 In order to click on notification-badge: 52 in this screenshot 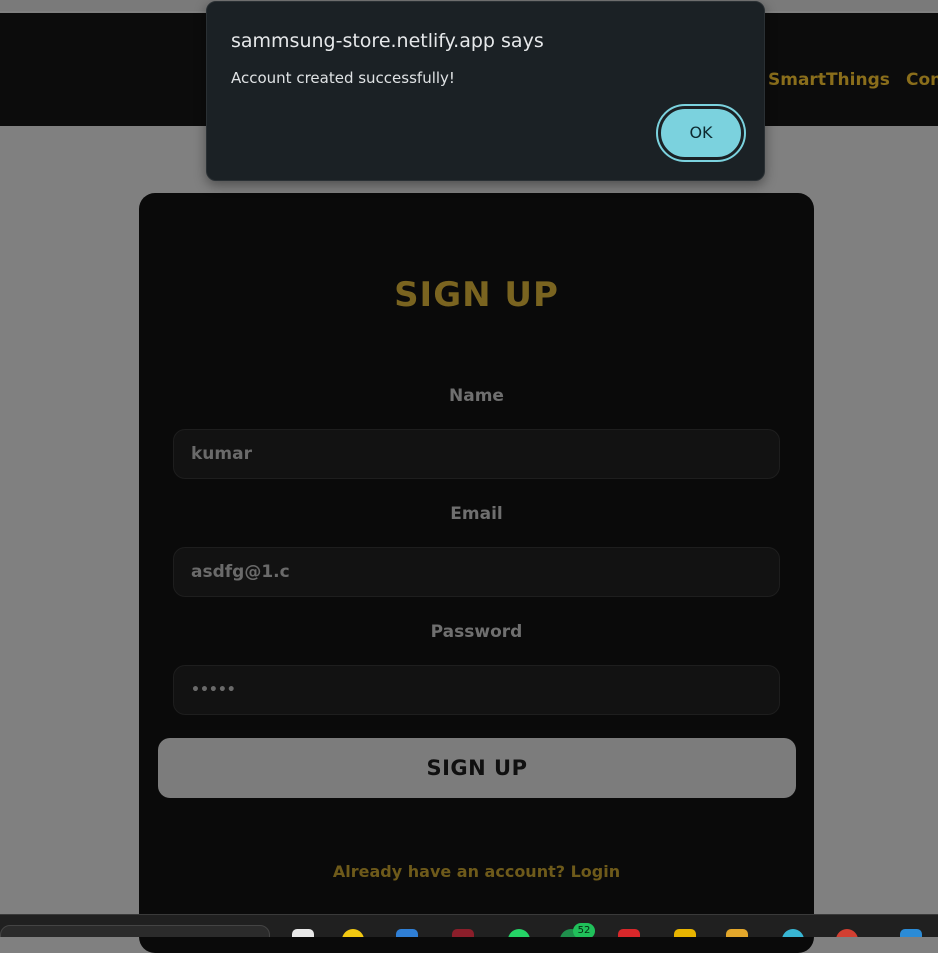, I will do `click(584, 930)`.